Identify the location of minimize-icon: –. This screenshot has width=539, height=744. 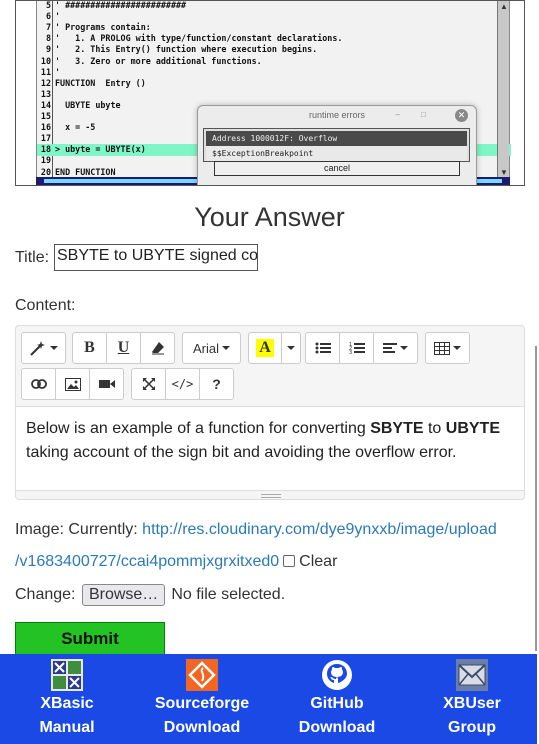
(397, 114).